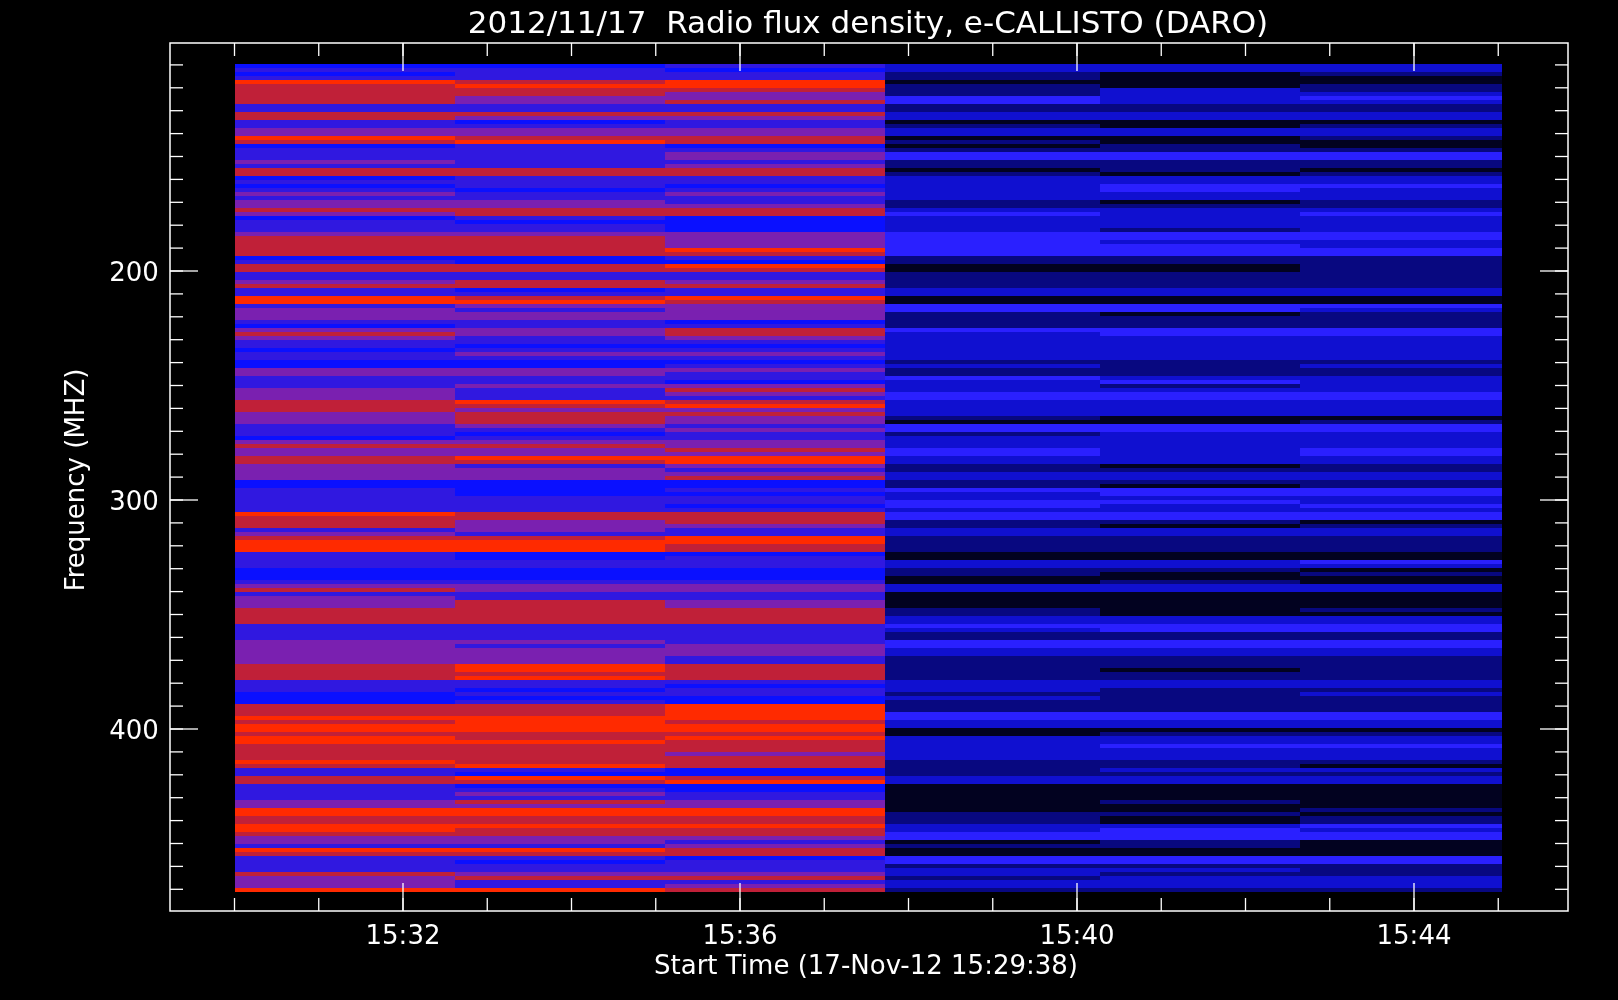  What do you see at coordinates (1077, 935) in the screenshot?
I see `x-tick-label: 15:40` at bounding box center [1077, 935].